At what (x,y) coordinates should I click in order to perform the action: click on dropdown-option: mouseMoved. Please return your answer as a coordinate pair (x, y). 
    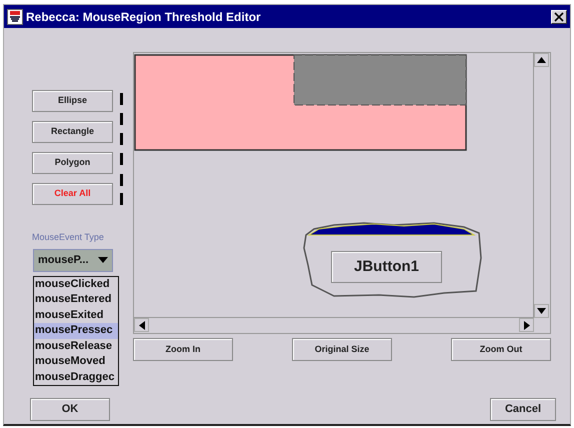
    Looking at the image, I should click on (76, 362).